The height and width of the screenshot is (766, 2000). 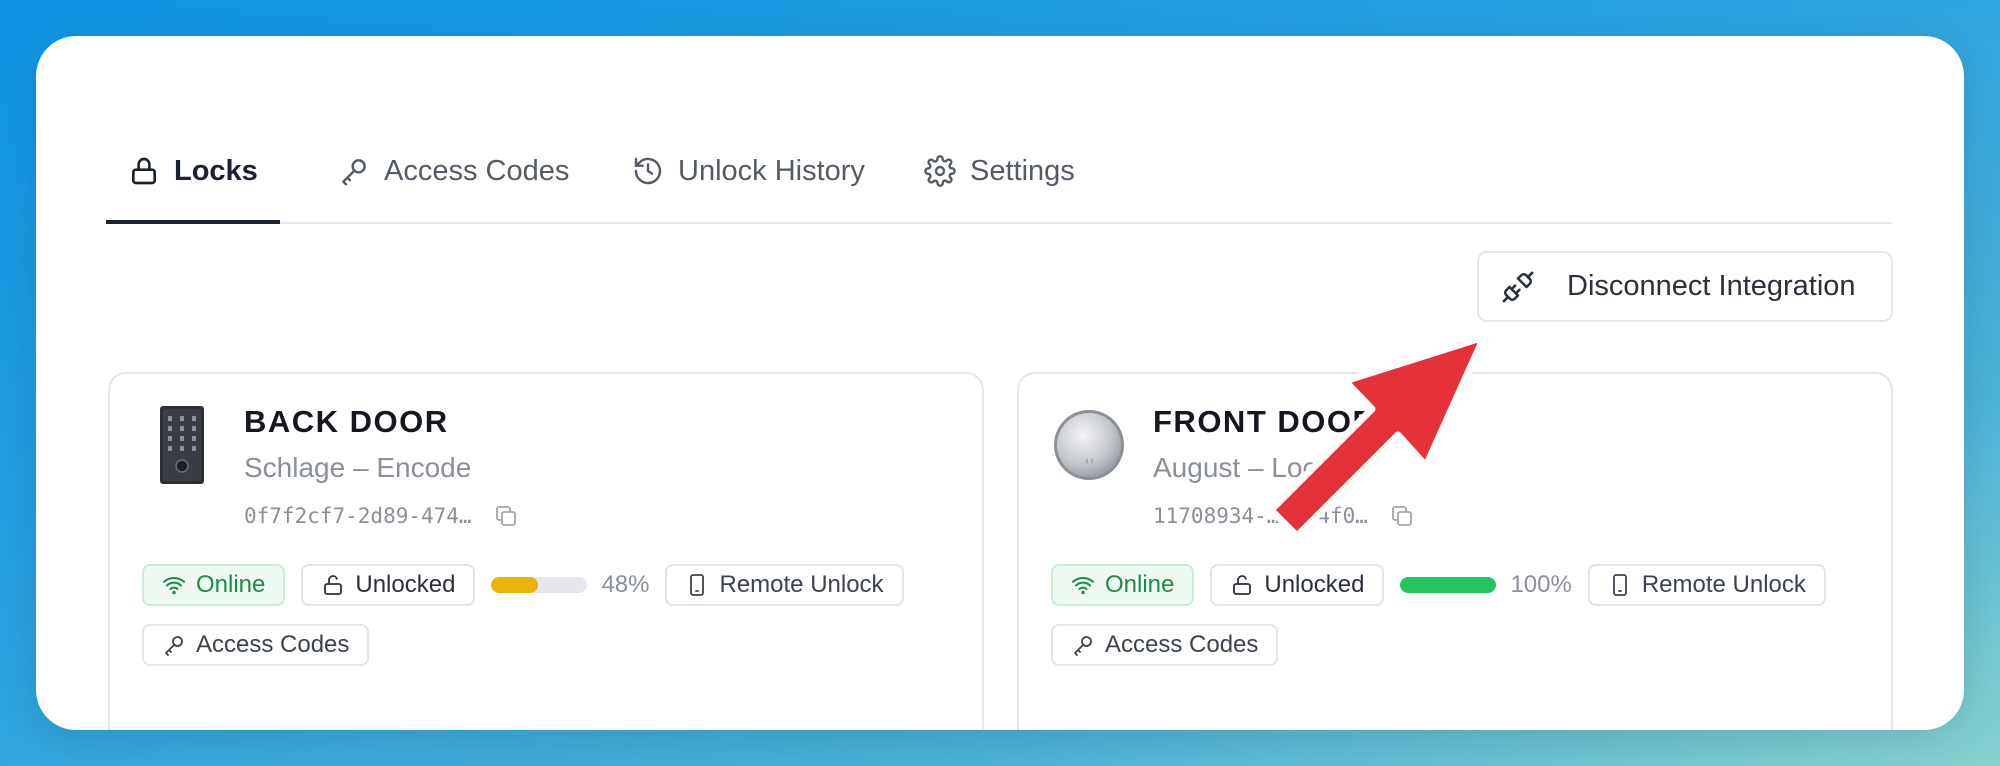 What do you see at coordinates (1242, 467) in the screenshot?
I see `lock-model: August – Lock` at bounding box center [1242, 467].